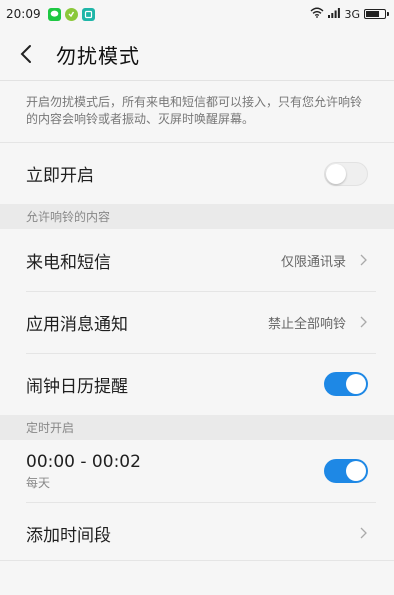  What do you see at coordinates (197, 54) in the screenshot?
I see `app-header: 勿扰模式` at bounding box center [197, 54].